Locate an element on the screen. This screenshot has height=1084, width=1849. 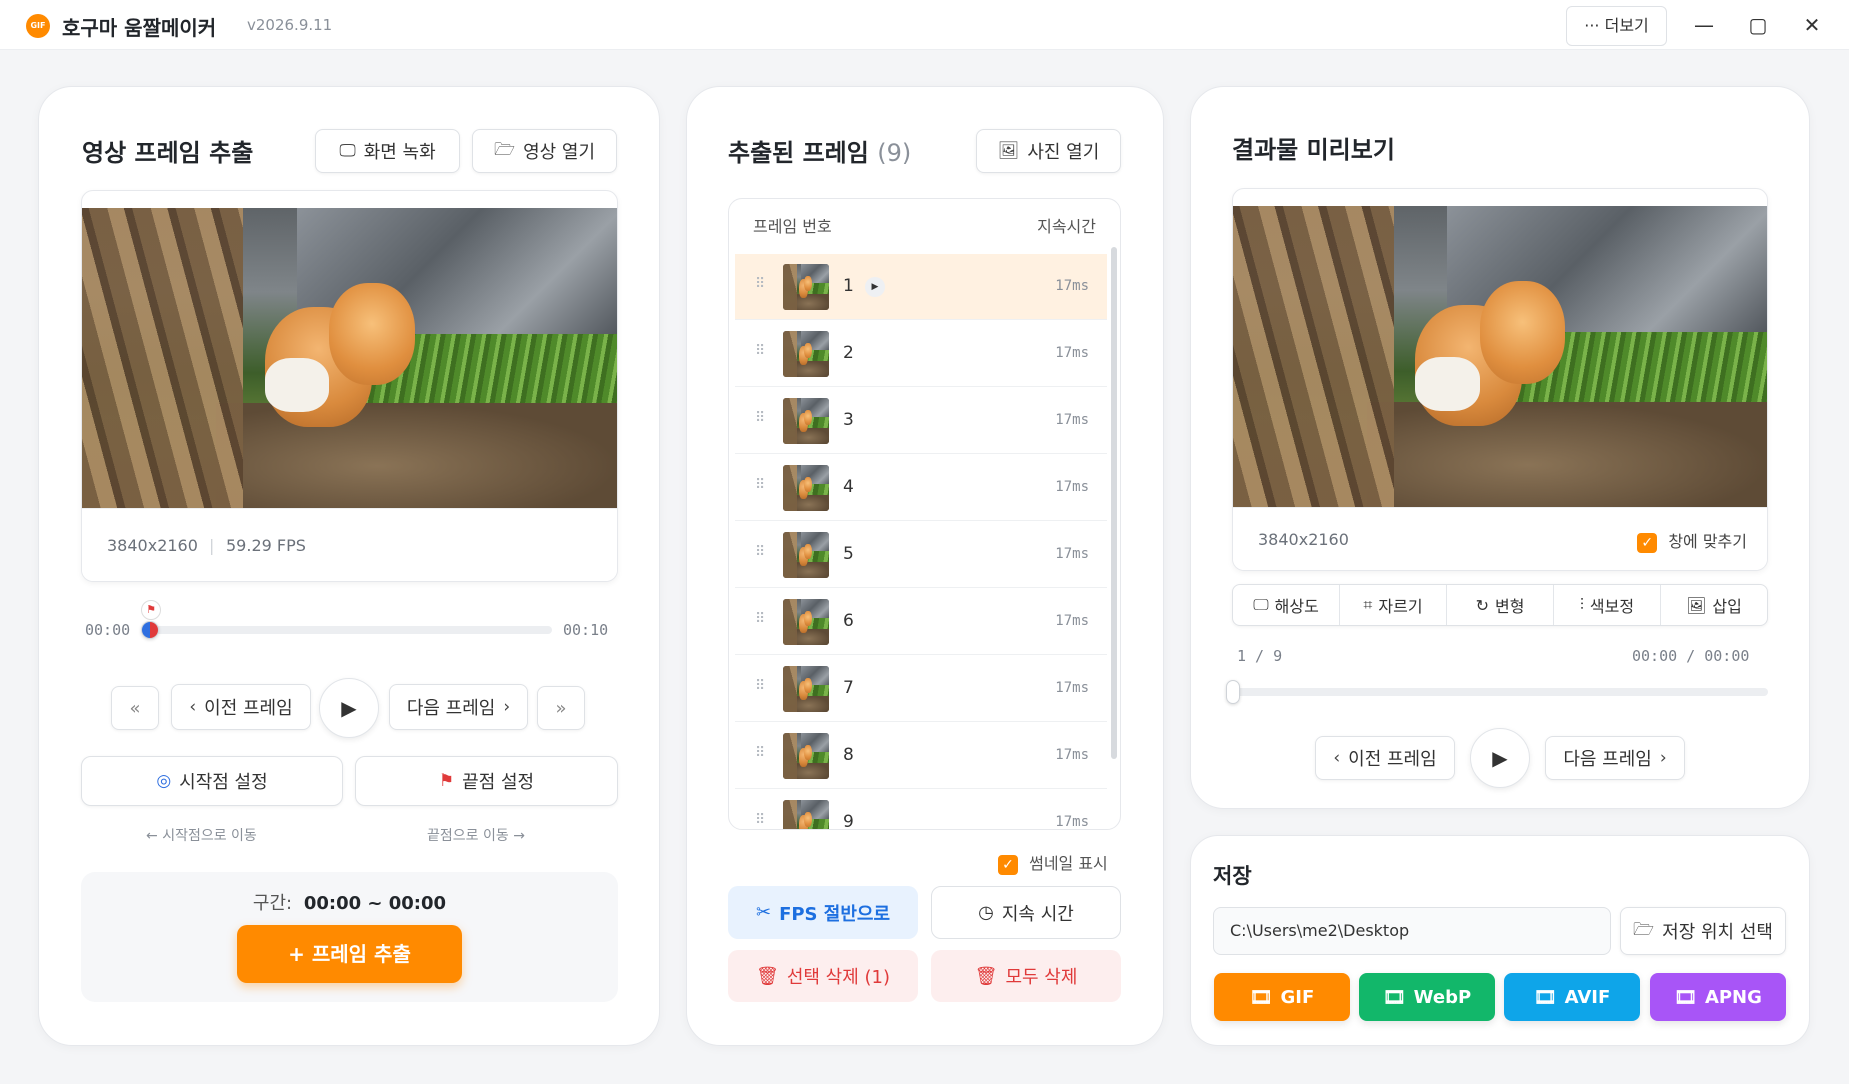
frame-row: ⠿ 5 17ms is located at coordinates (921, 555).